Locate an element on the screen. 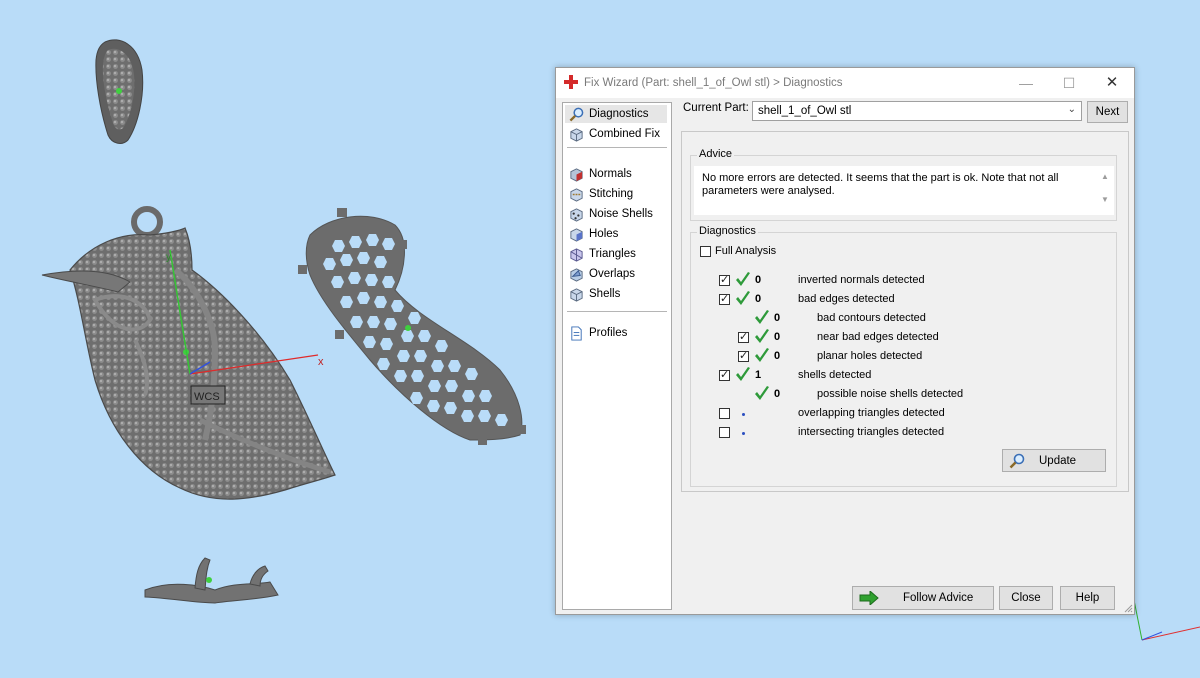 The image size is (1200, 678). close-window-button: ✕ is located at coordinates (1112, 83).